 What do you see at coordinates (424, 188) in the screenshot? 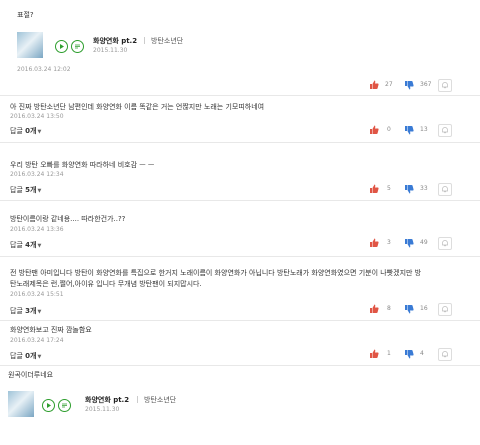
I see `dislike-count: 33` at bounding box center [424, 188].